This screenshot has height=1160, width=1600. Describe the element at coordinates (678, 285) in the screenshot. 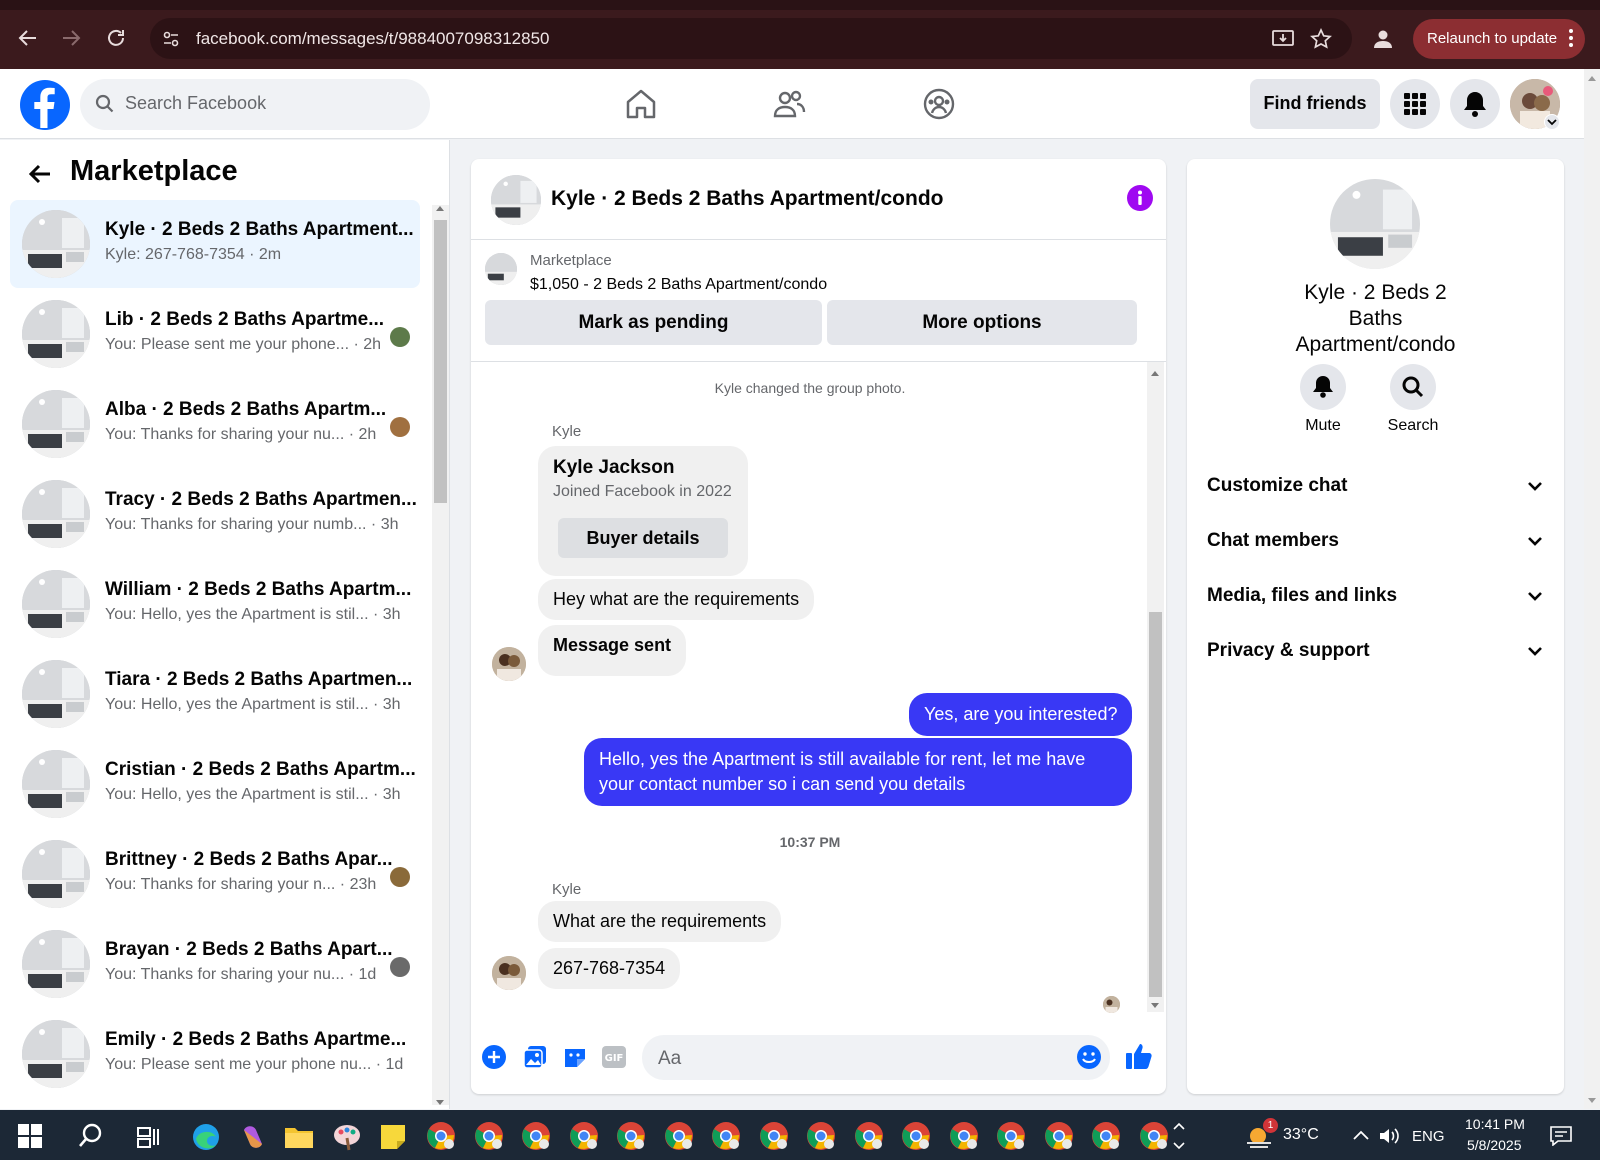

I see `listing-price: $1,050 - 2 Beds 2 Baths Apartment/condo` at that location.